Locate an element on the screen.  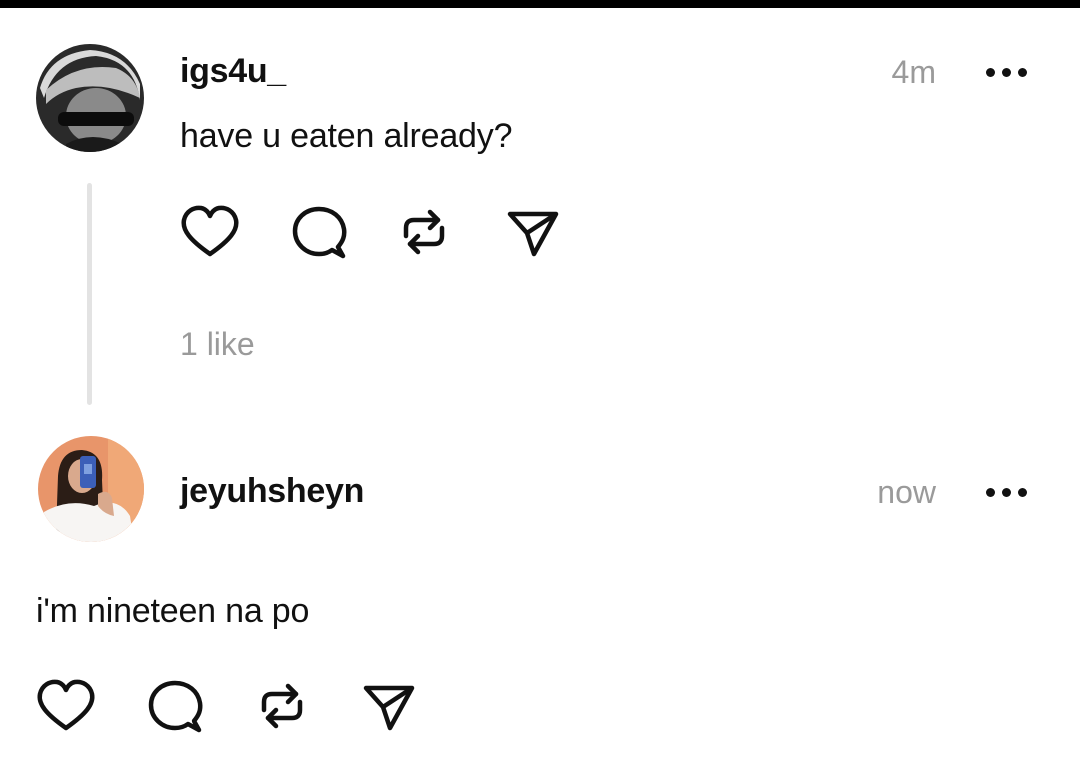
timestamp: 4m is located at coordinates (913, 72).